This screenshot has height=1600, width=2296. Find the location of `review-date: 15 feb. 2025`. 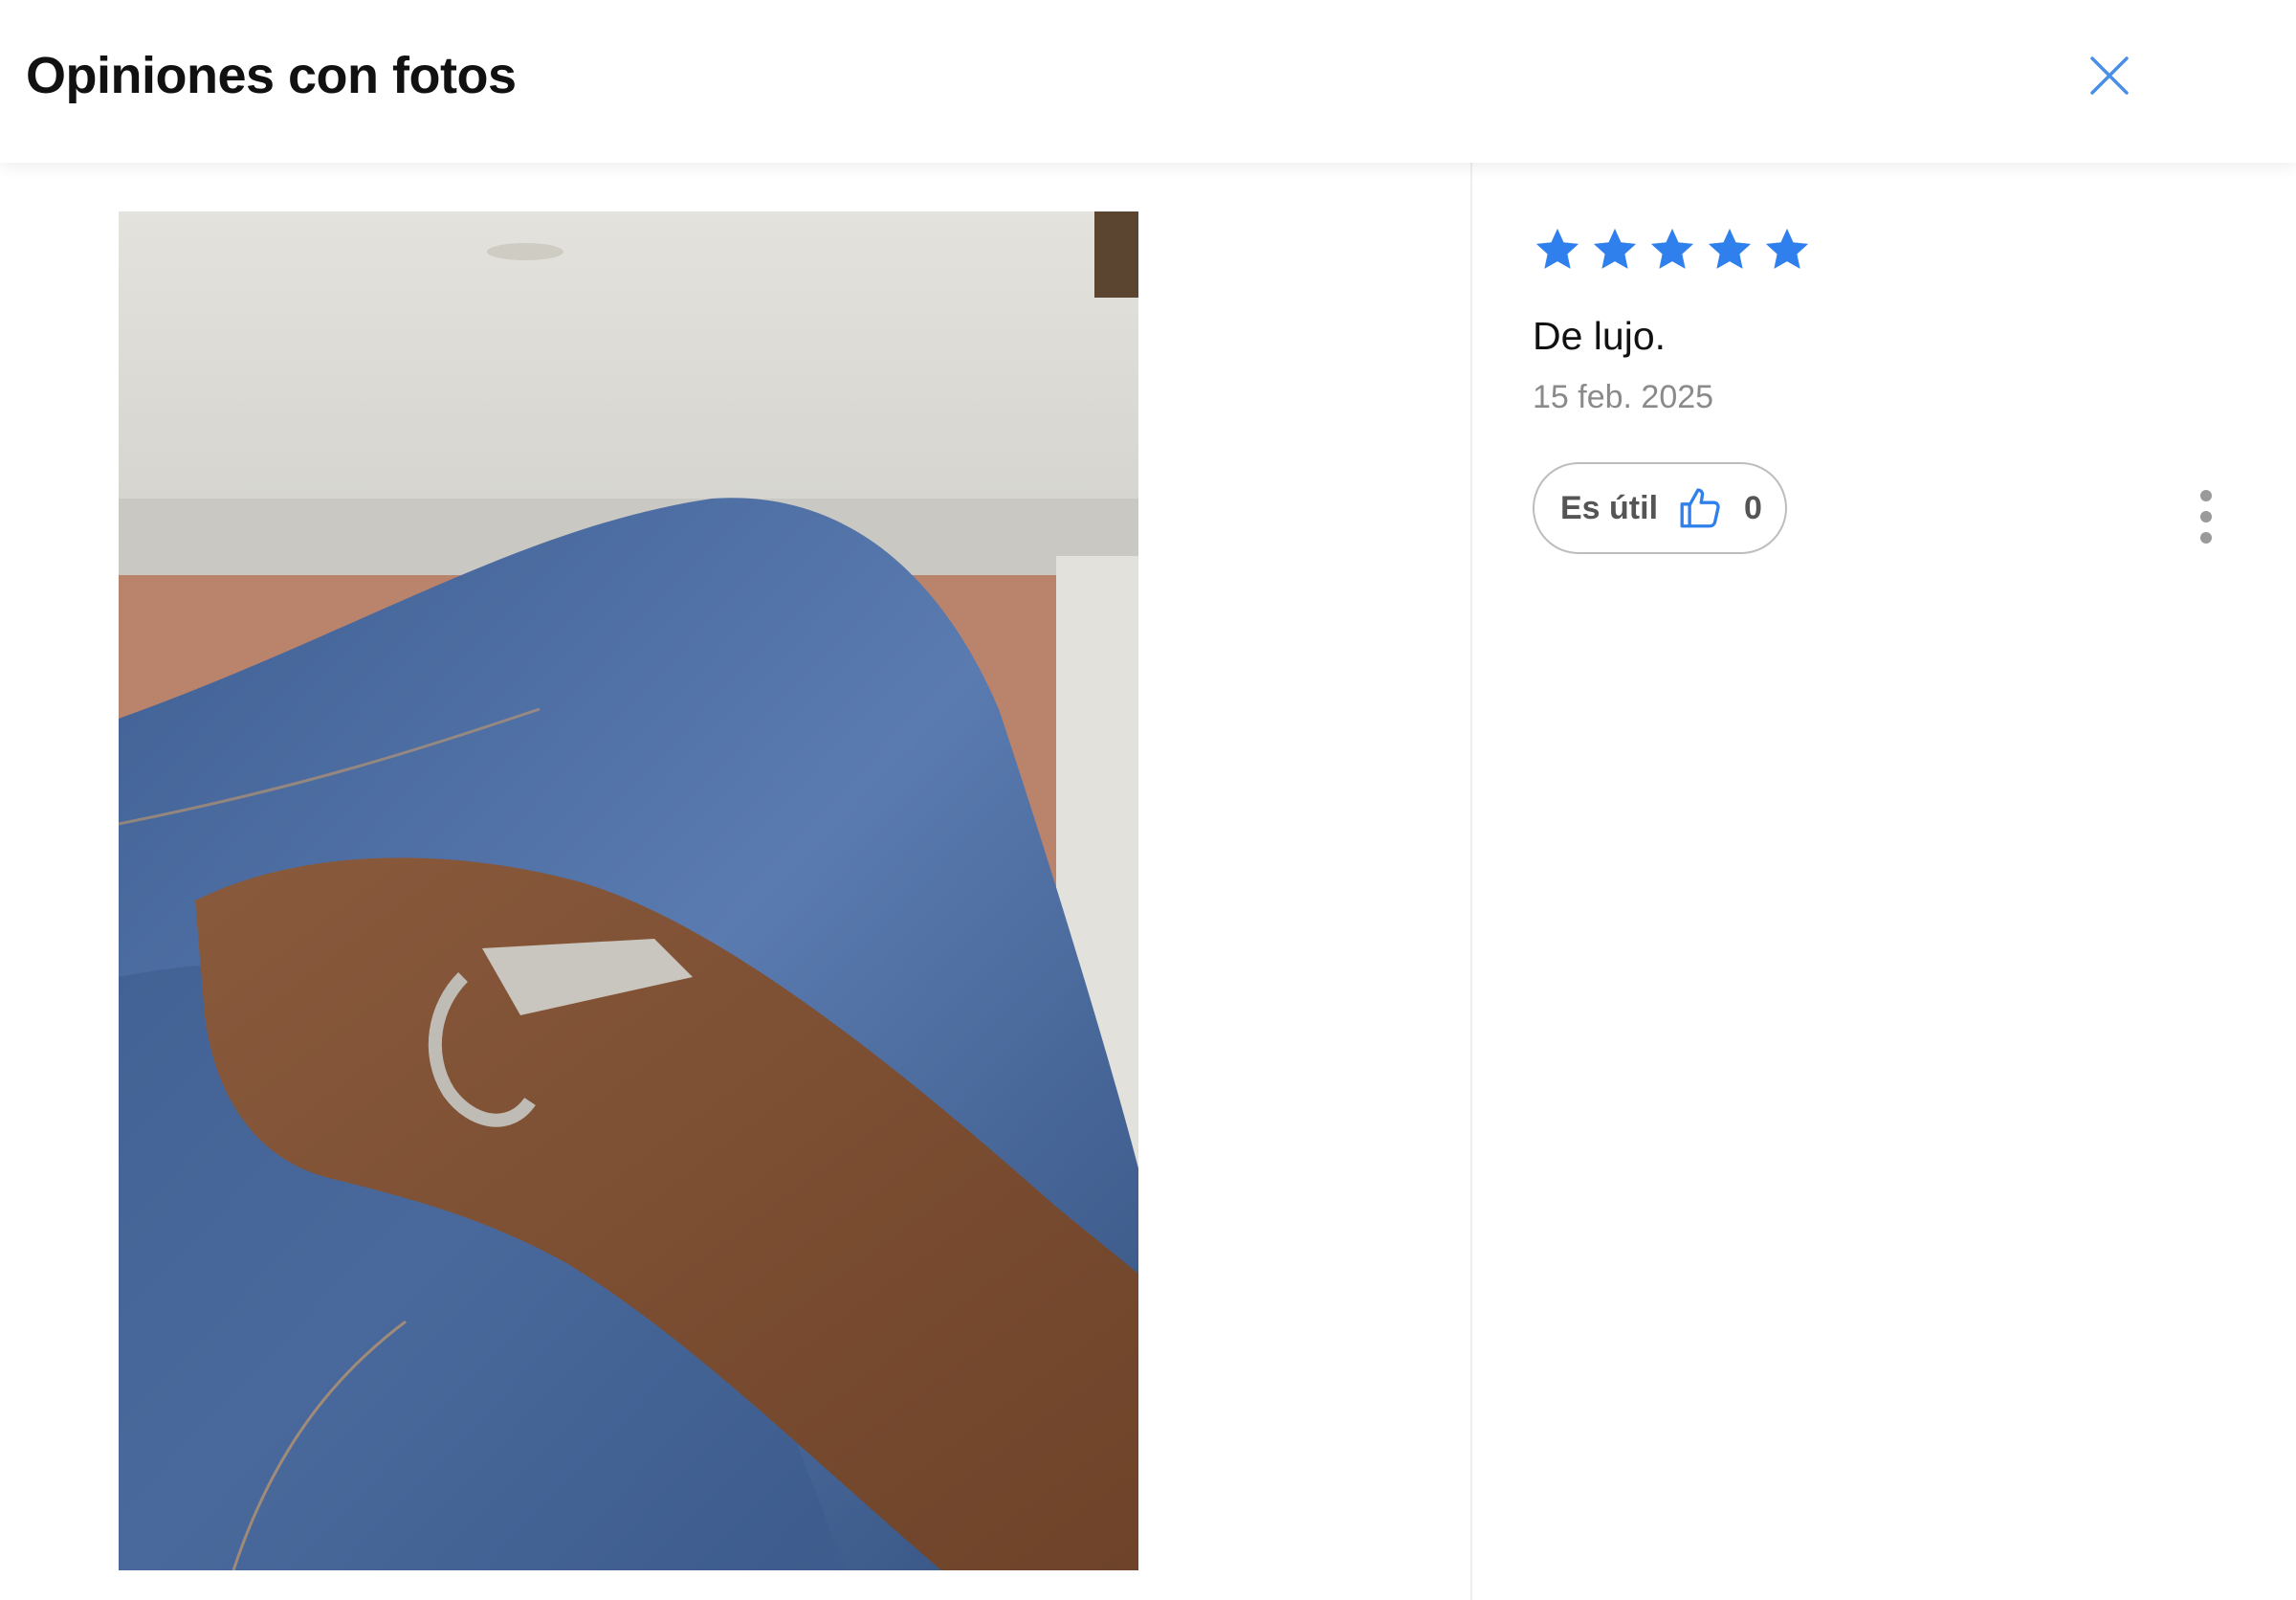

review-date: 15 feb. 2025 is located at coordinates (1623, 397).